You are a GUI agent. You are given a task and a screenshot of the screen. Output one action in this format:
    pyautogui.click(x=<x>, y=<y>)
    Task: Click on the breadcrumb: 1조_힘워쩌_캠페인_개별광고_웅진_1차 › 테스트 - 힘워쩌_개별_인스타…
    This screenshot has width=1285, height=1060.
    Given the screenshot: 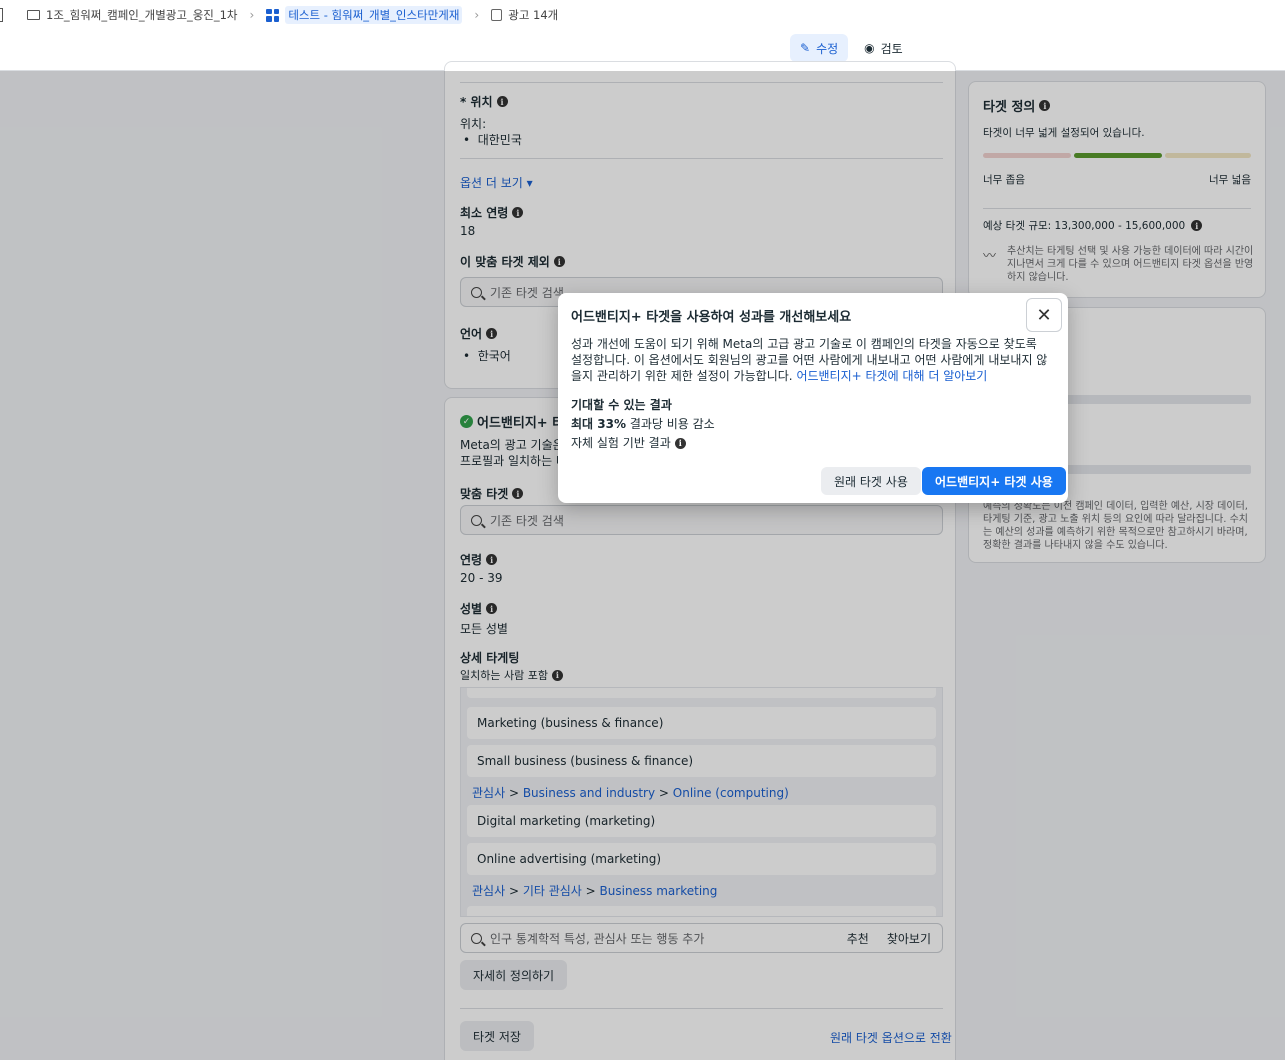 What is the action you would take?
    pyautogui.click(x=279, y=15)
    